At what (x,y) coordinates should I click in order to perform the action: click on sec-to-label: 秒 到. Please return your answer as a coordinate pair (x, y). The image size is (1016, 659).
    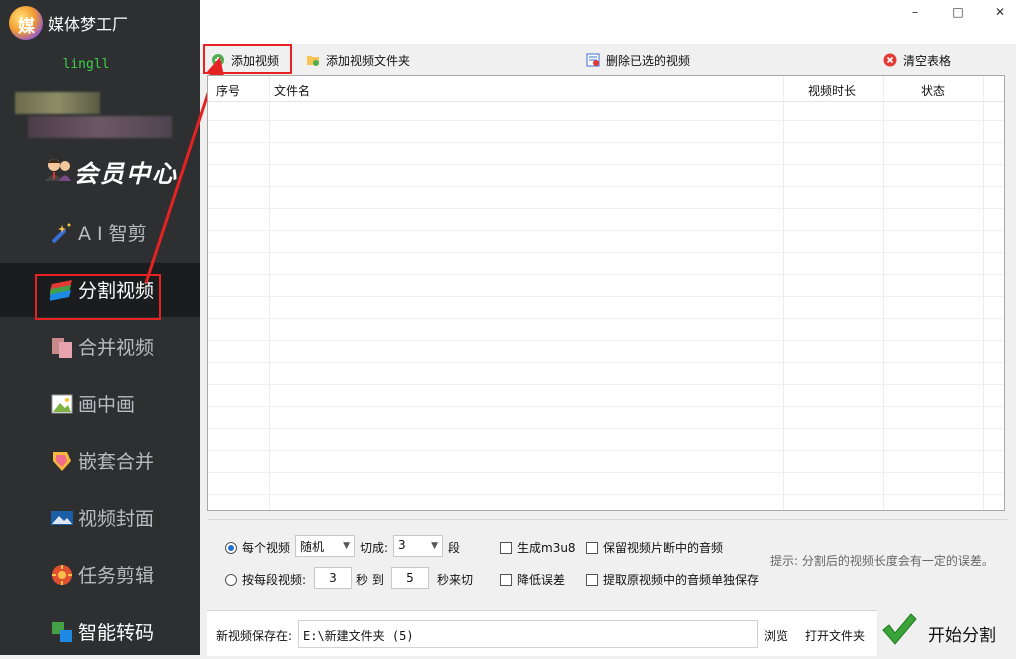
    Looking at the image, I should click on (370, 580).